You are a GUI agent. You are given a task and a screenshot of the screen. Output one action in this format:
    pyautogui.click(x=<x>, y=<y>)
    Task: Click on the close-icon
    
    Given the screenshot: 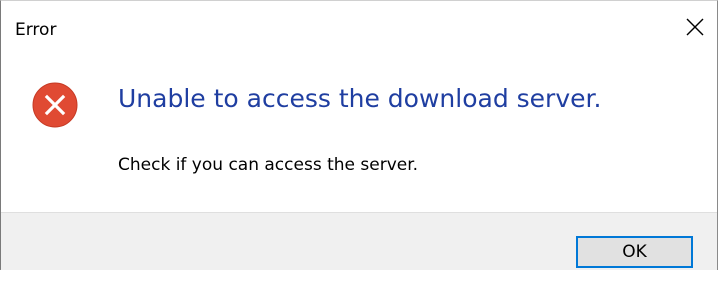 What is the action you would take?
    pyautogui.click(x=695, y=27)
    